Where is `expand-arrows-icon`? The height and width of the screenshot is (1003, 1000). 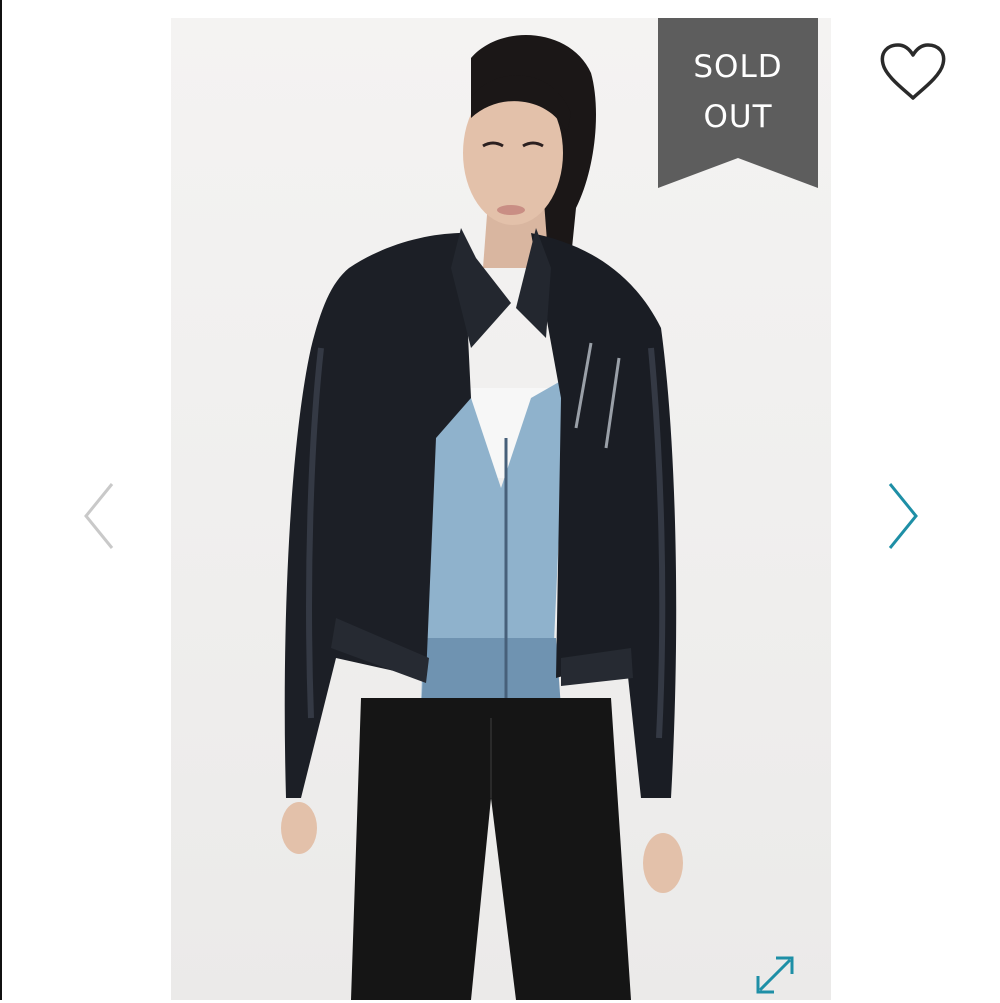 expand-arrows-icon is located at coordinates (775, 975).